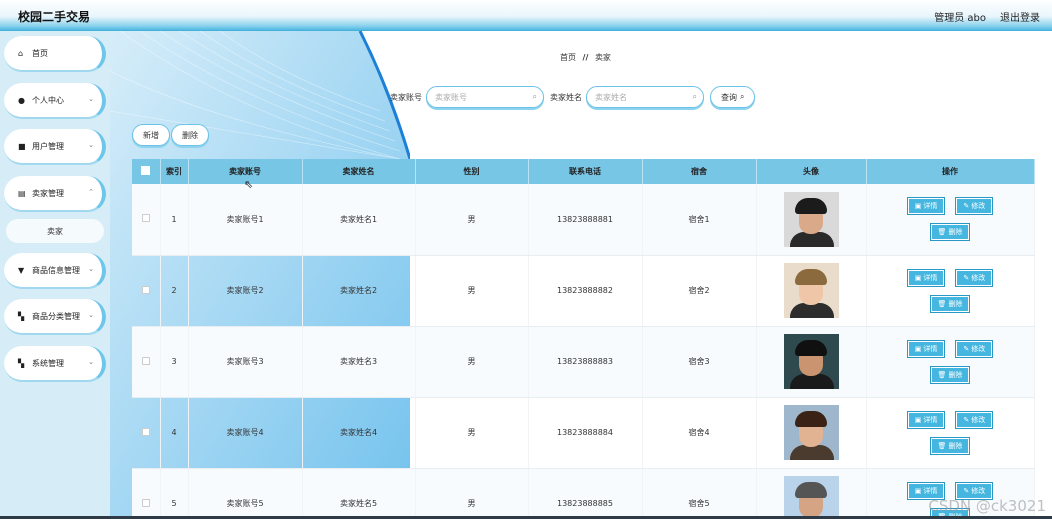 The width and height of the screenshot is (1052, 519). I want to click on add-button: 新增, so click(151, 135).